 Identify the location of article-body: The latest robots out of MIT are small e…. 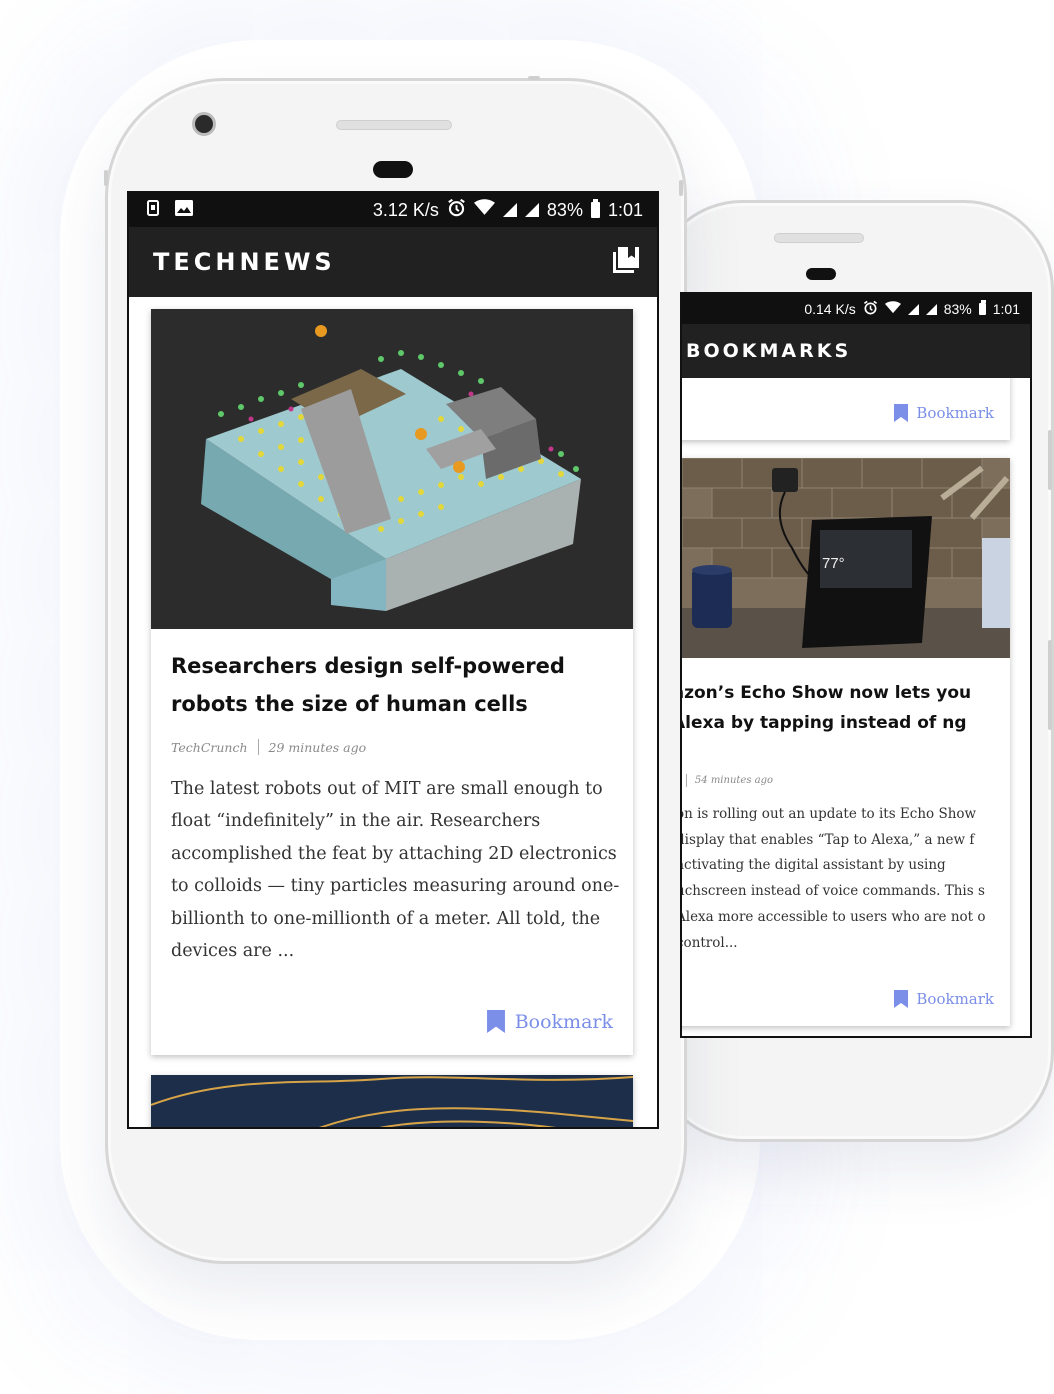
(395, 870).